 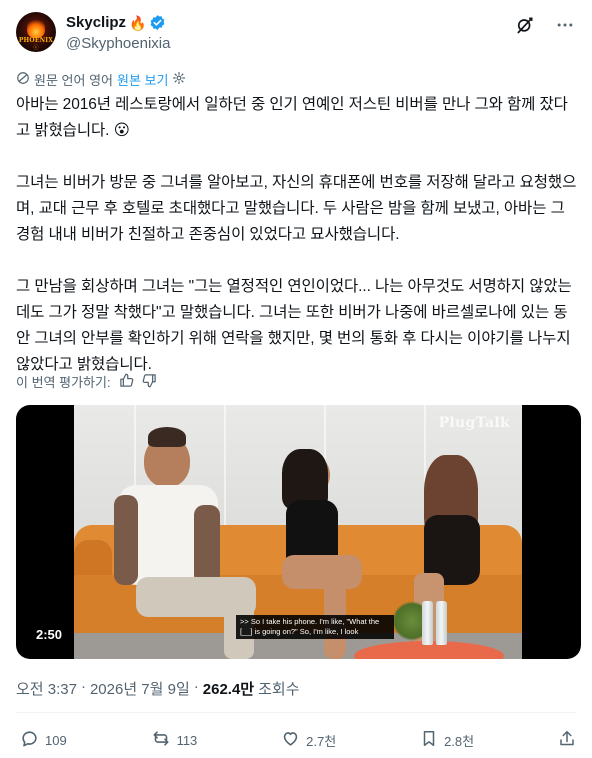 What do you see at coordinates (149, 382) in the screenshot?
I see `thumbs-down-icon` at bounding box center [149, 382].